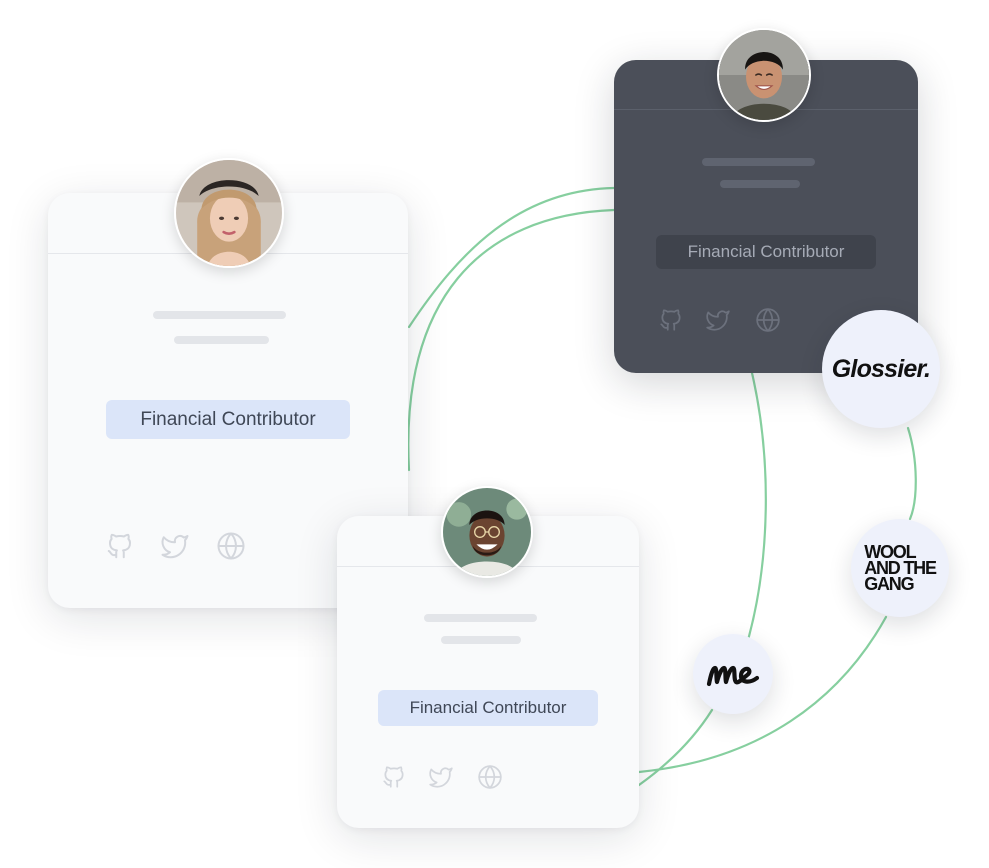 This screenshot has width=989, height=868. I want to click on sponsor-logo-me, so click(733, 674).